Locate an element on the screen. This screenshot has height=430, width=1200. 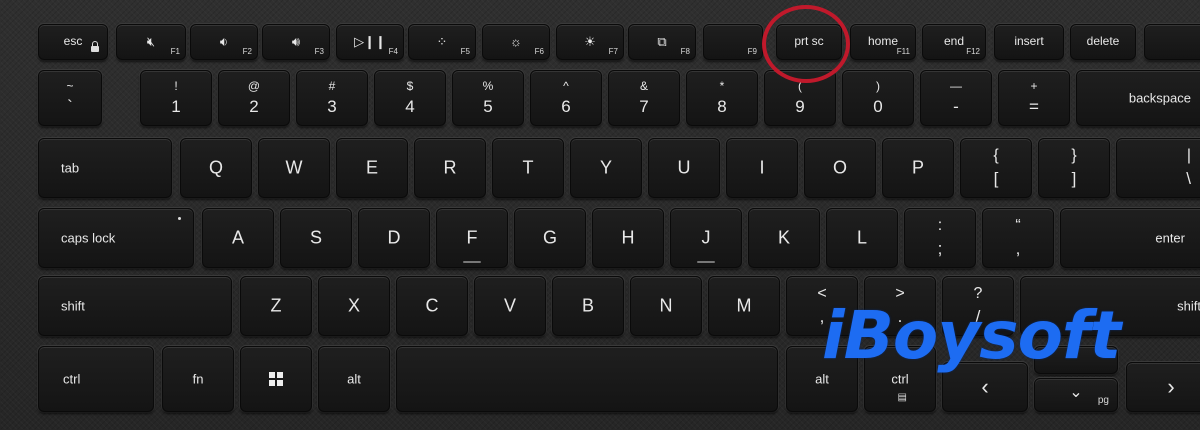
key-z: Z is located at coordinates (276, 306).